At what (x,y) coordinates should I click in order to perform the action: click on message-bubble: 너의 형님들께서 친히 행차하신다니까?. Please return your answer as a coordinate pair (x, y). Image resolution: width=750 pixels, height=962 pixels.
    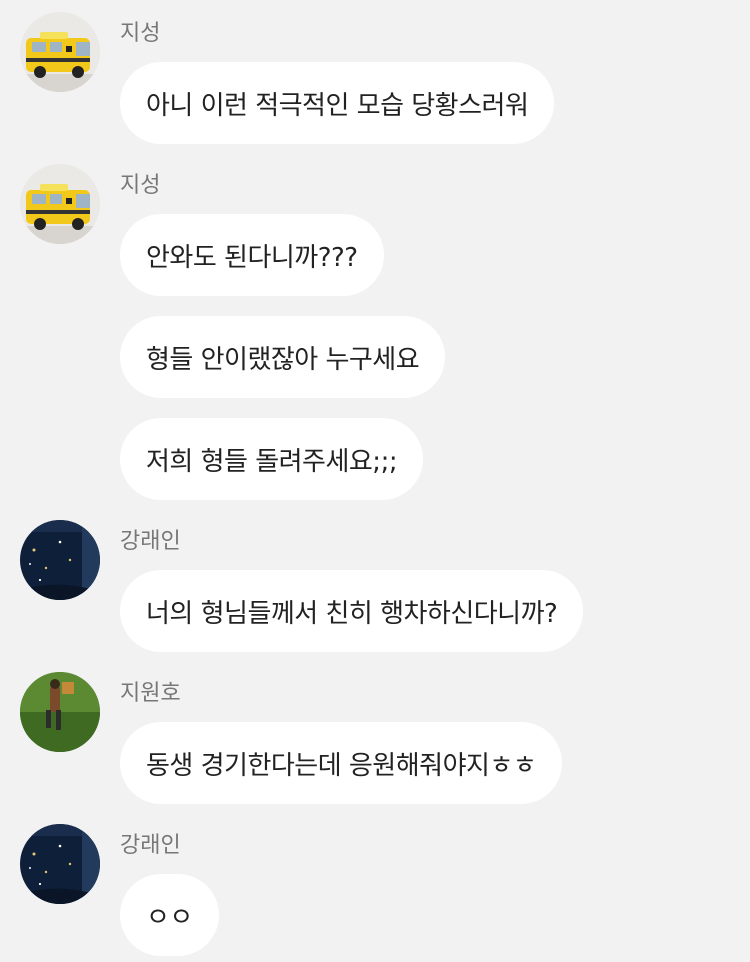
    Looking at the image, I should click on (352, 611).